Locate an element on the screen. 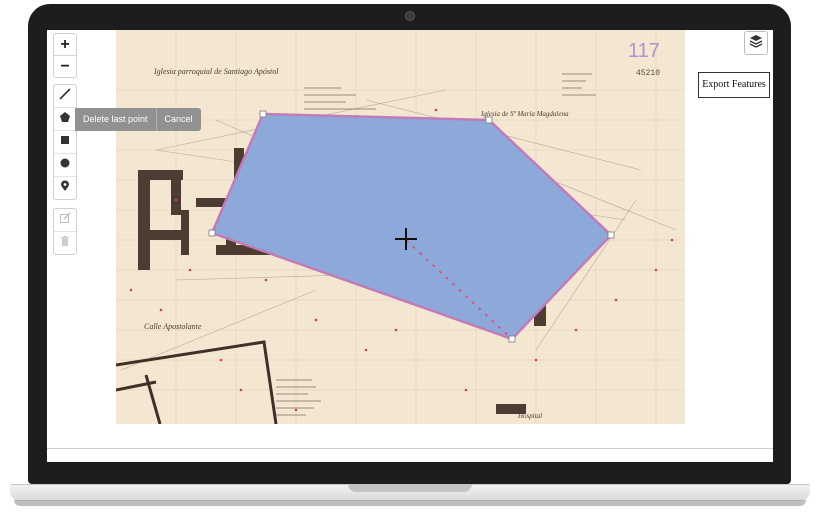 The height and width of the screenshot is (522, 819). draw-circle-button is located at coordinates (65, 164).